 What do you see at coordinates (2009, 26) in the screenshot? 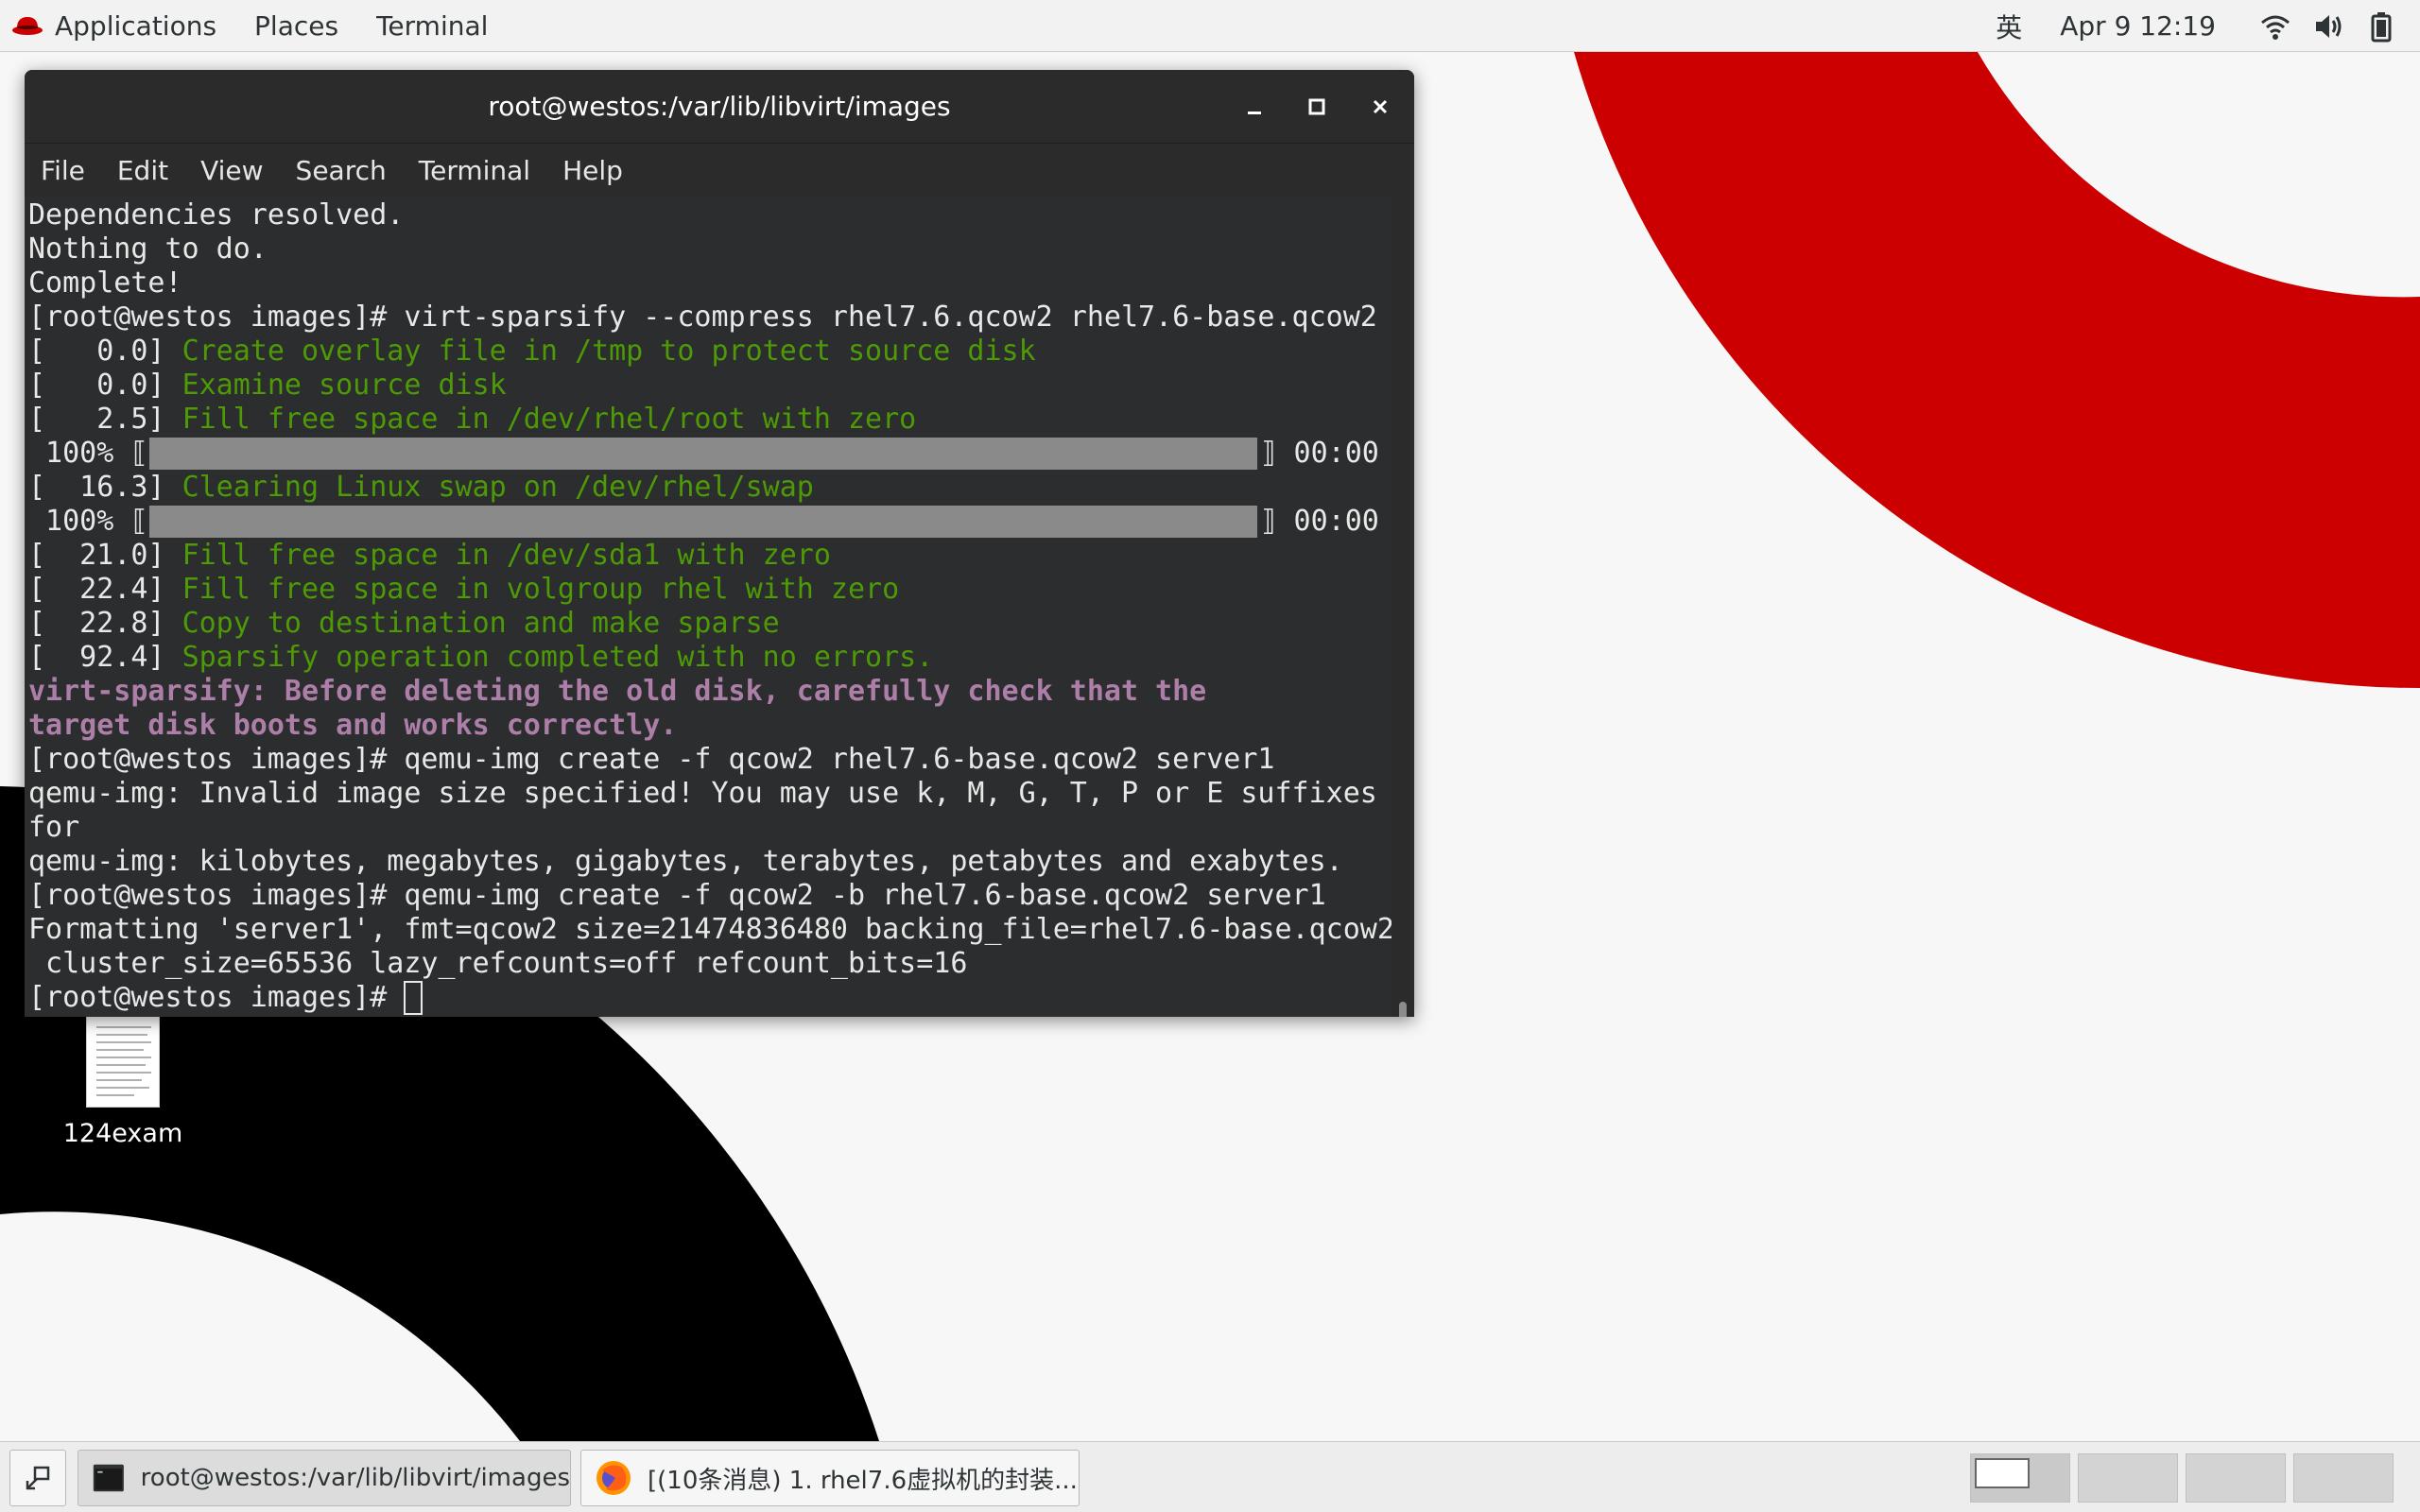
I see `input-method-indicator: 英` at bounding box center [2009, 26].